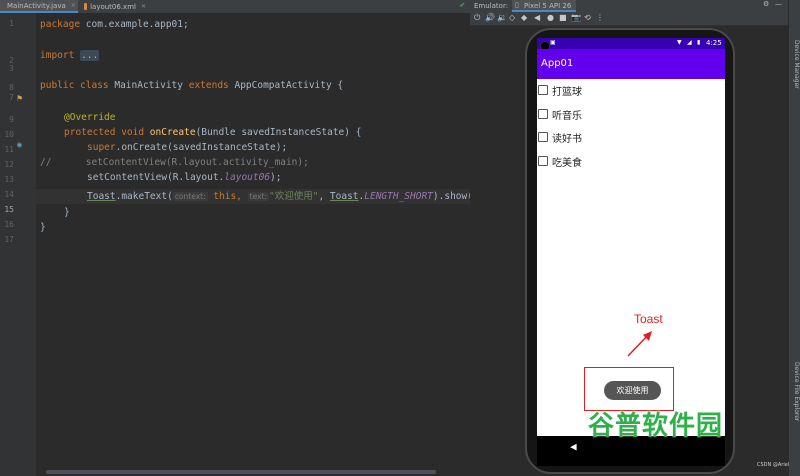  I want to click on back-nav-icon: ◀, so click(573, 446).